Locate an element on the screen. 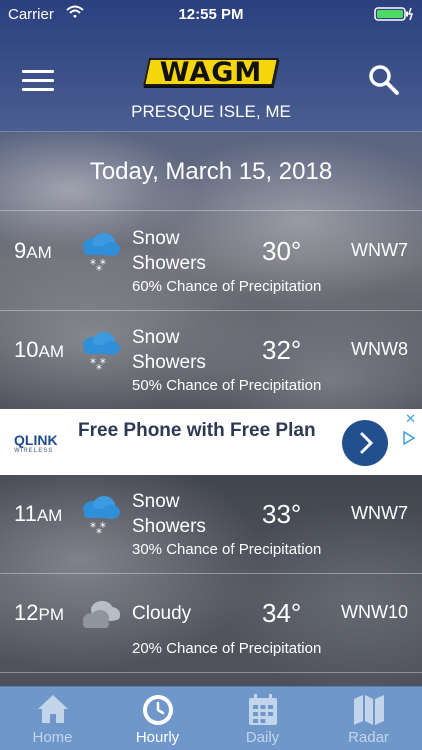 This screenshot has height=750, width=422. hour-label: 10AM is located at coordinates (39, 349).